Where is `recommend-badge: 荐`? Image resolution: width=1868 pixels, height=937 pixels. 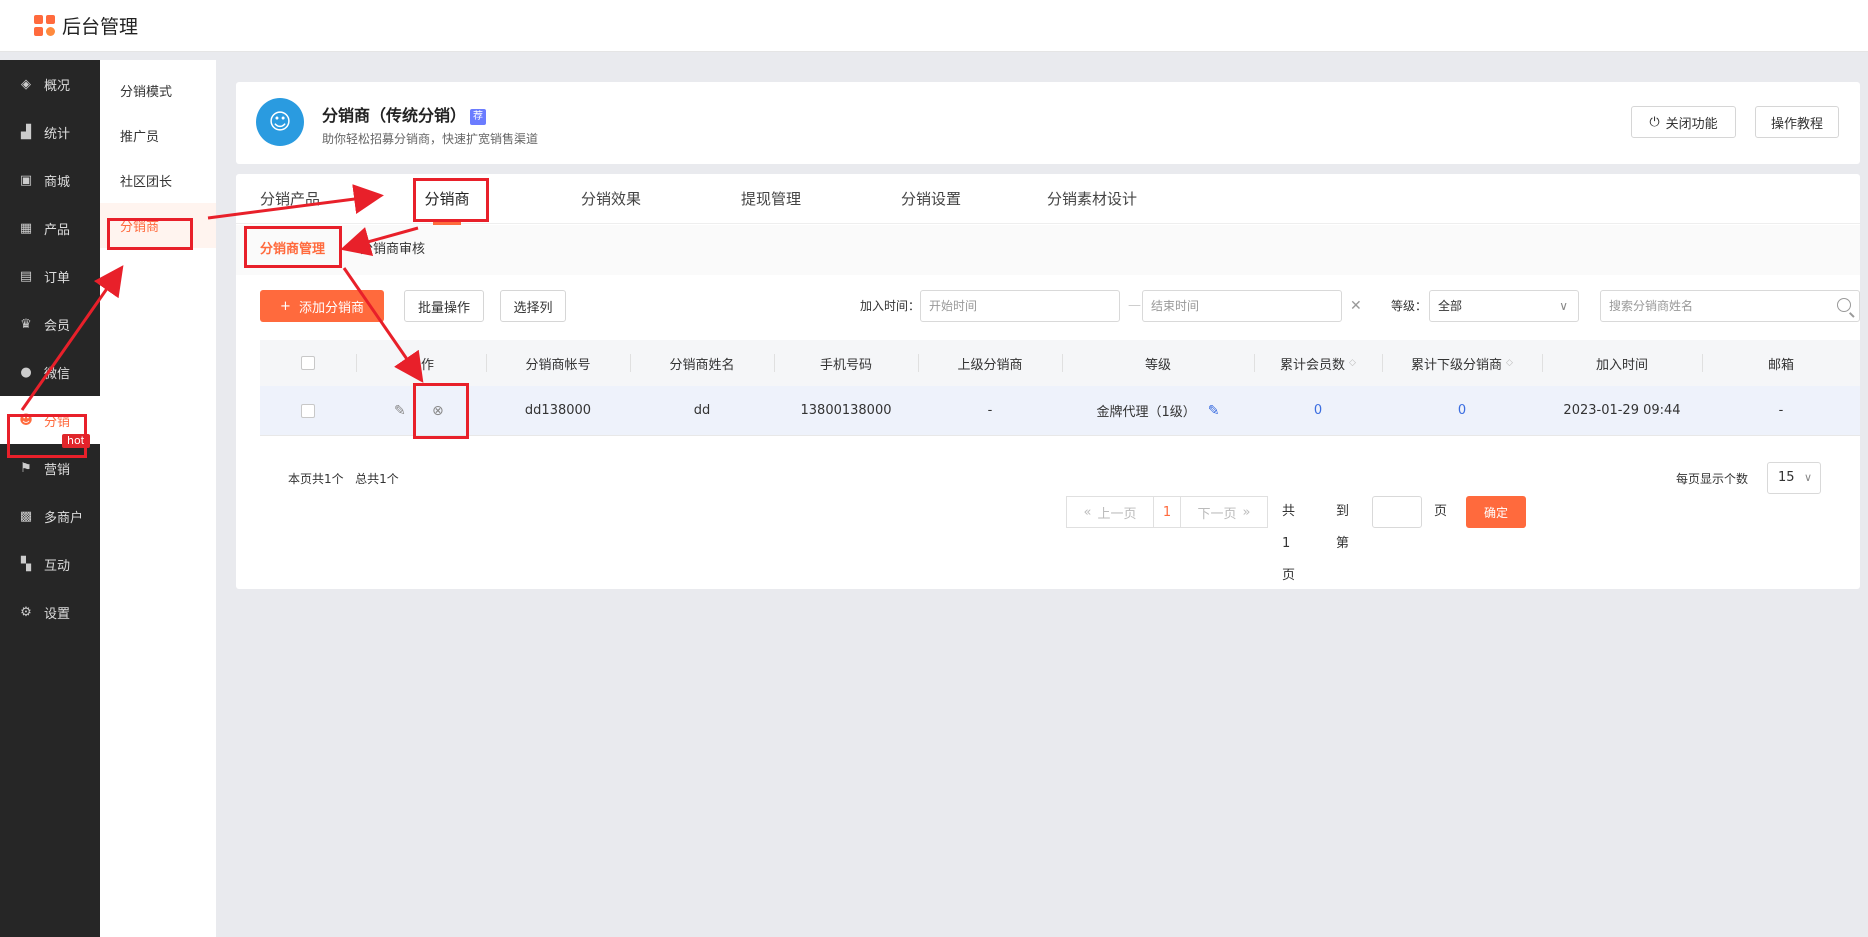 recommend-badge: 荐 is located at coordinates (478, 117).